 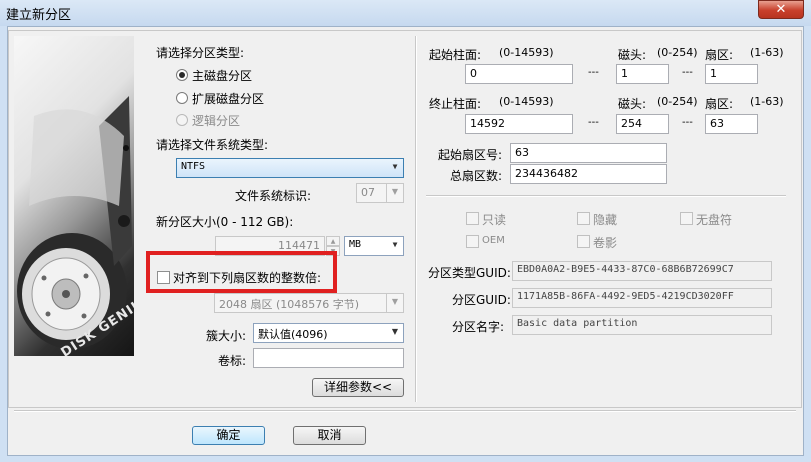 I want to click on radio-extended, so click(x=182, y=98).